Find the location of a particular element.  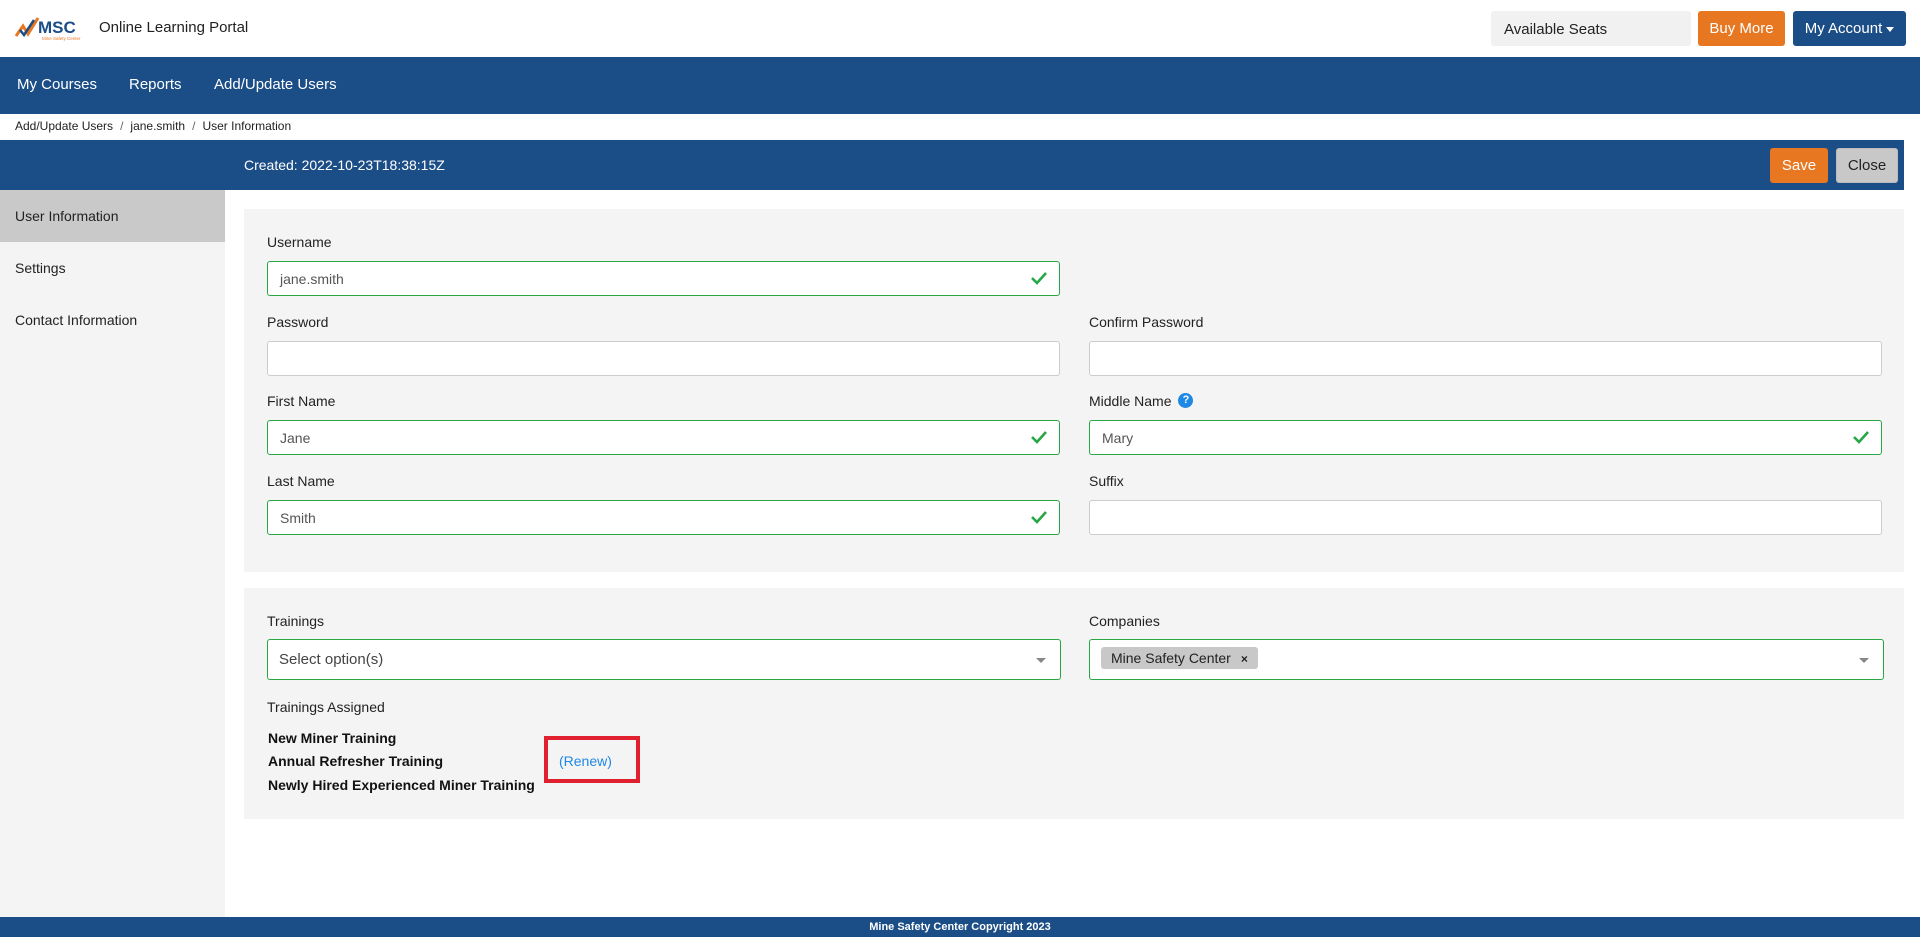

remove-tag-icon: × is located at coordinates (1244, 659).